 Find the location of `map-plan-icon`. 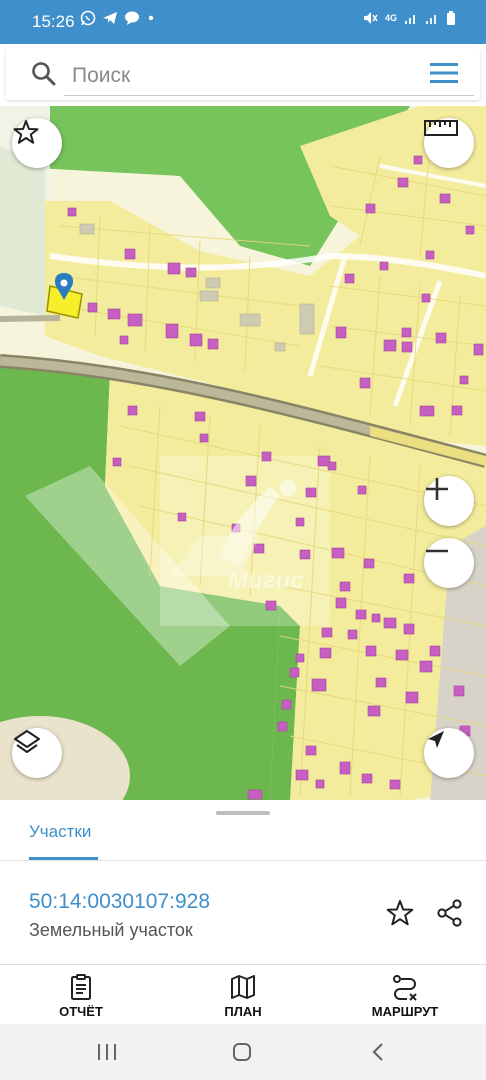

map-plan-icon is located at coordinates (243, 987).